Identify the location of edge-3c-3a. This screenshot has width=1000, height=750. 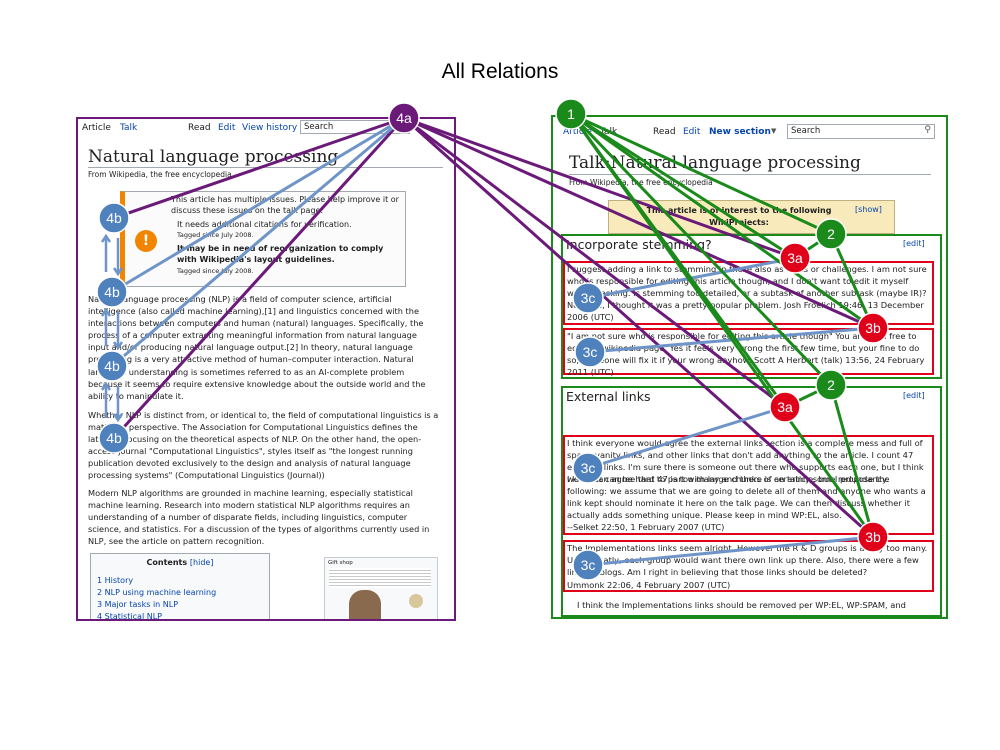
(686, 437).